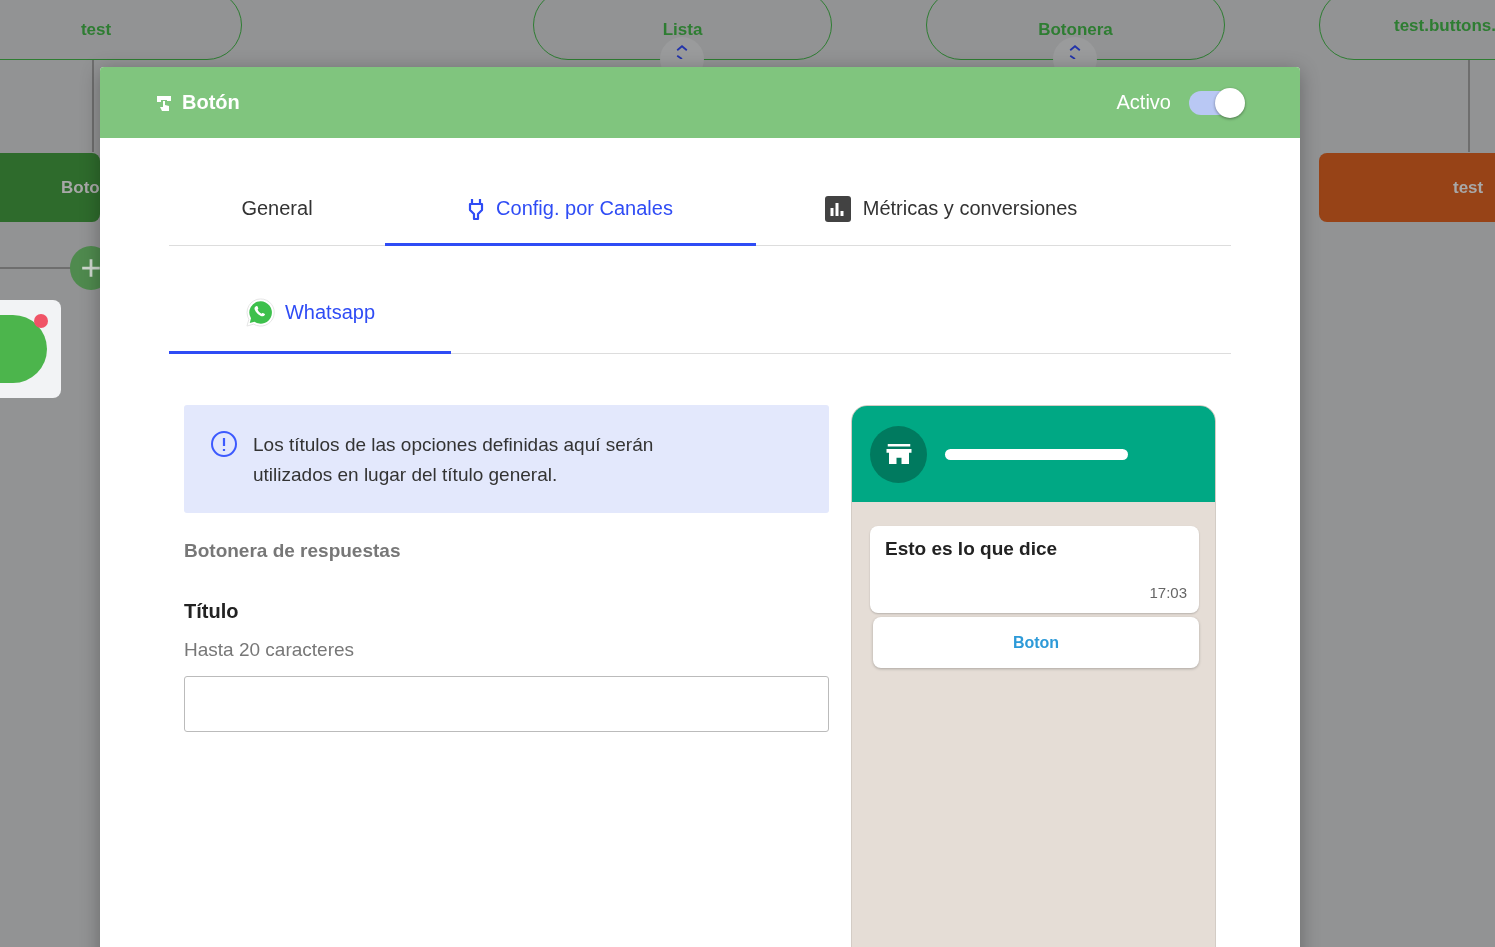 This screenshot has height=947, width=1495. What do you see at coordinates (837, 208) in the screenshot?
I see `bar-chart-icon` at bounding box center [837, 208].